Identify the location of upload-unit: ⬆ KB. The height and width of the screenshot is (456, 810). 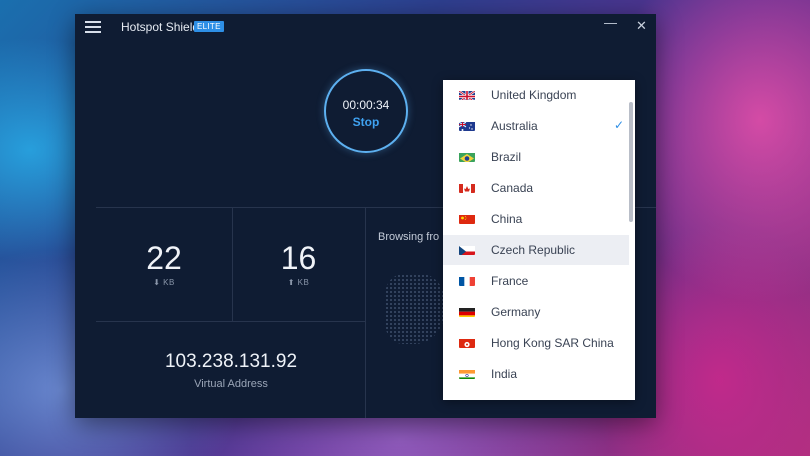
(298, 282).